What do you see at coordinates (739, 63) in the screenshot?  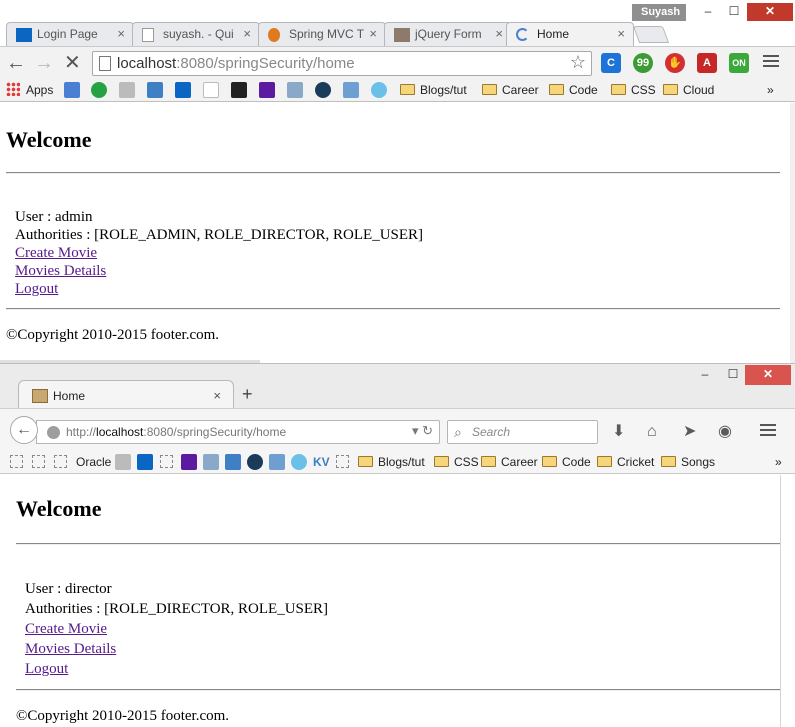 I see `toggle-on-icon: ON` at bounding box center [739, 63].